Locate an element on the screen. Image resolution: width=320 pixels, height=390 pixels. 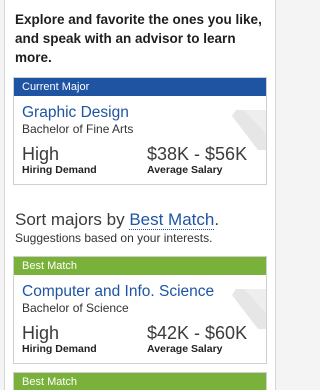
sort-subtitle: Suggestions based on your interests. is located at coordinates (114, 238).